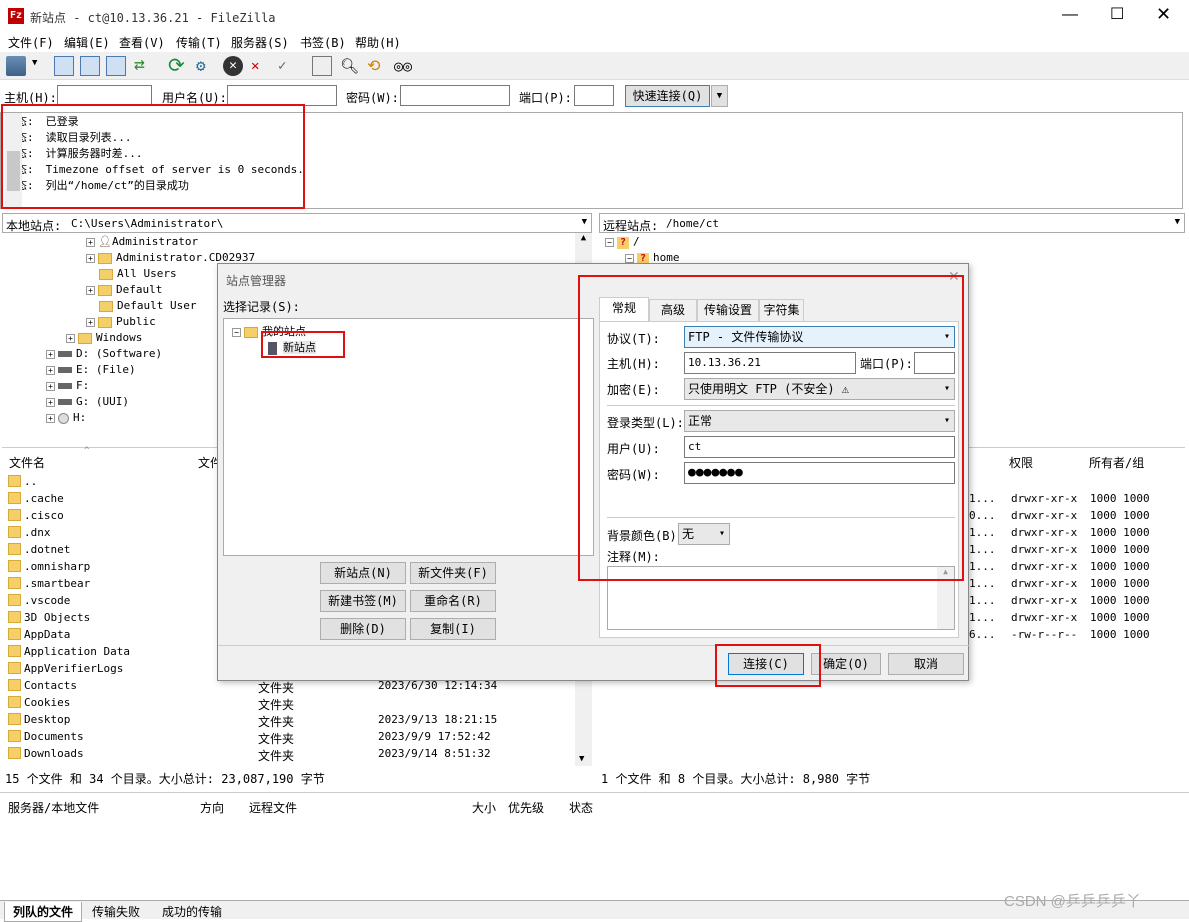 This screenshot has width=1189, height=922. Describe the element at coordinates (90, 66) in the screenshot. I see `toggle-local-tree-icon` at that location.